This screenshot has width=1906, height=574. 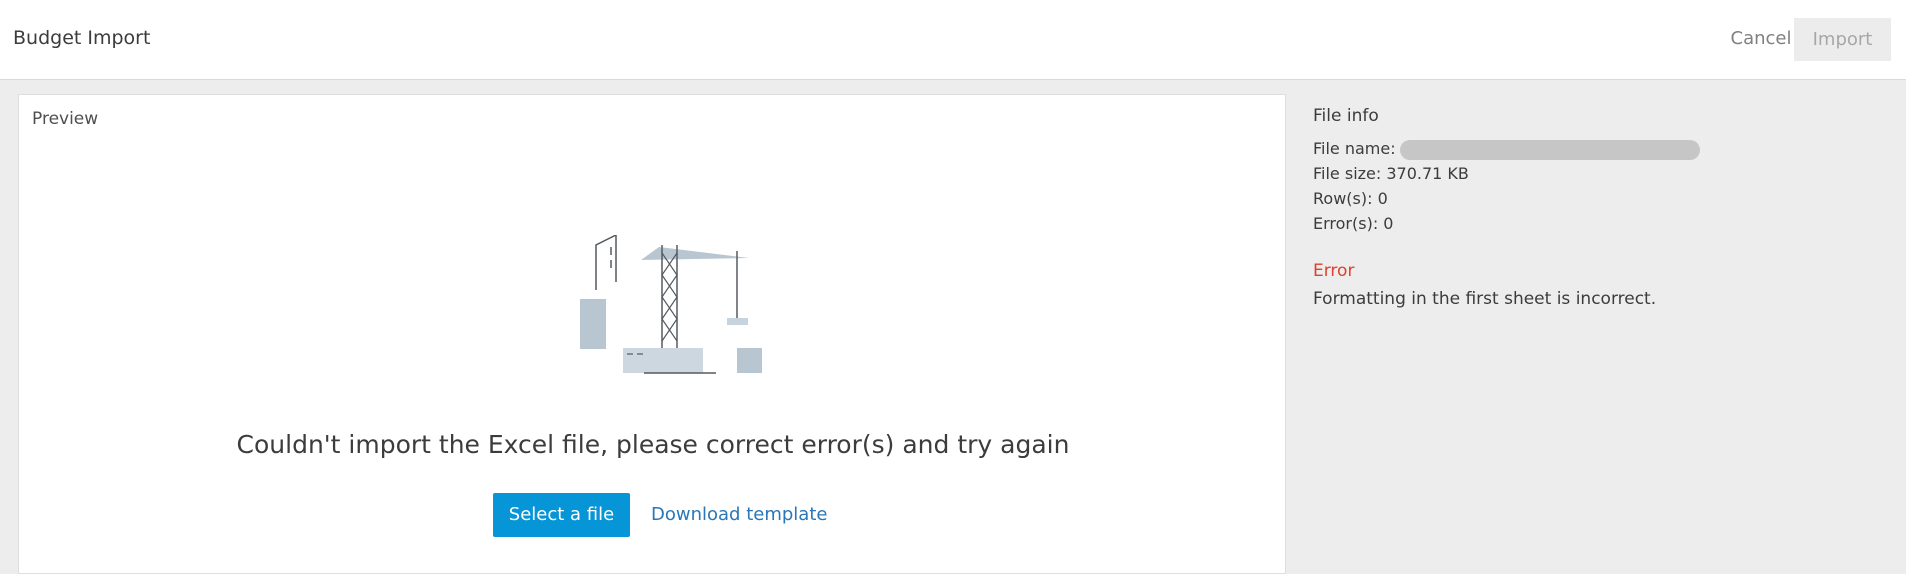 I want to click on redacted-file-name, so click(x=1549, y=149).